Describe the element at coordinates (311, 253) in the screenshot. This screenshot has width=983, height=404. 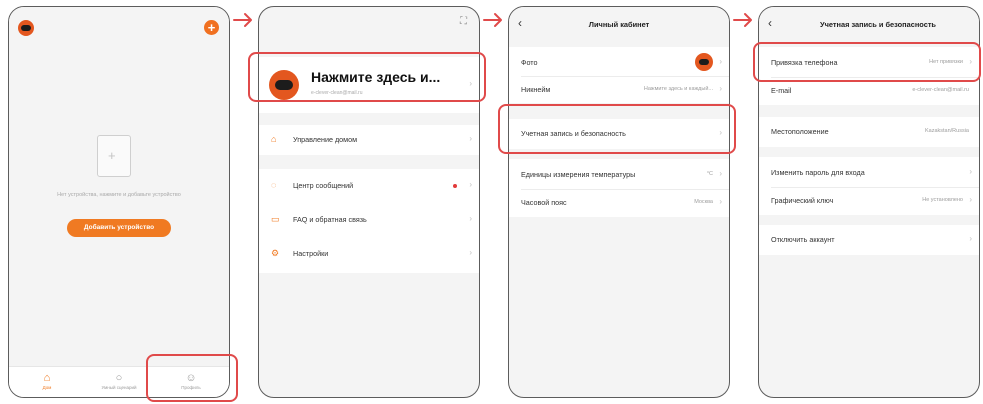
I see `menu-item-label: Настройки` at that location.